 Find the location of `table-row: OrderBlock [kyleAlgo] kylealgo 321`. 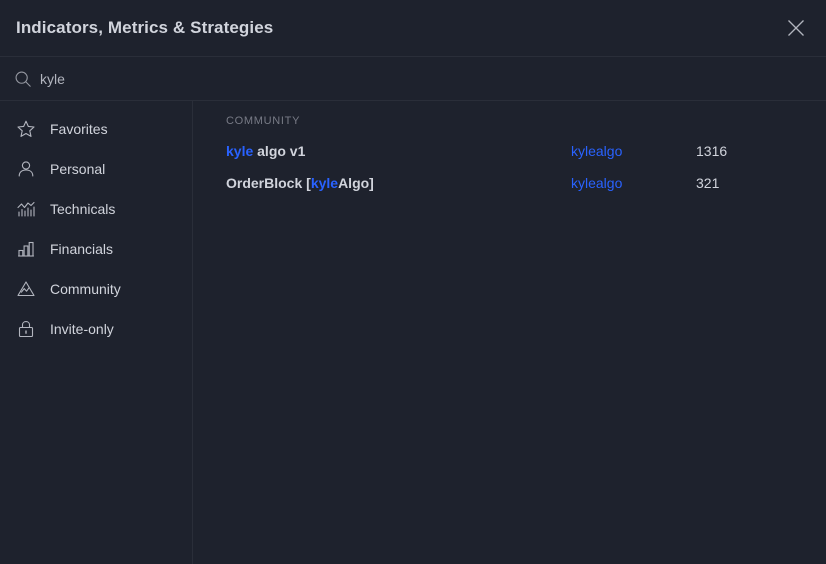

table-row: OrderBlock [kyleAlgo] kylealgo 321 is located at coordinates (509, 183).